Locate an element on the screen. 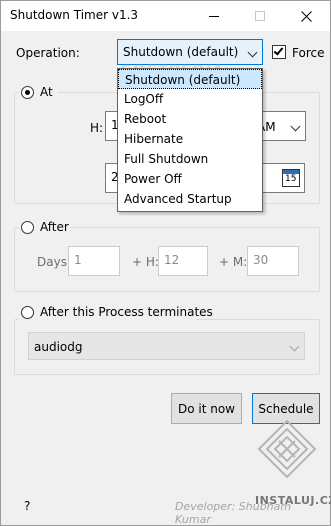  force-label: Force is located at coordinates (308, 53).